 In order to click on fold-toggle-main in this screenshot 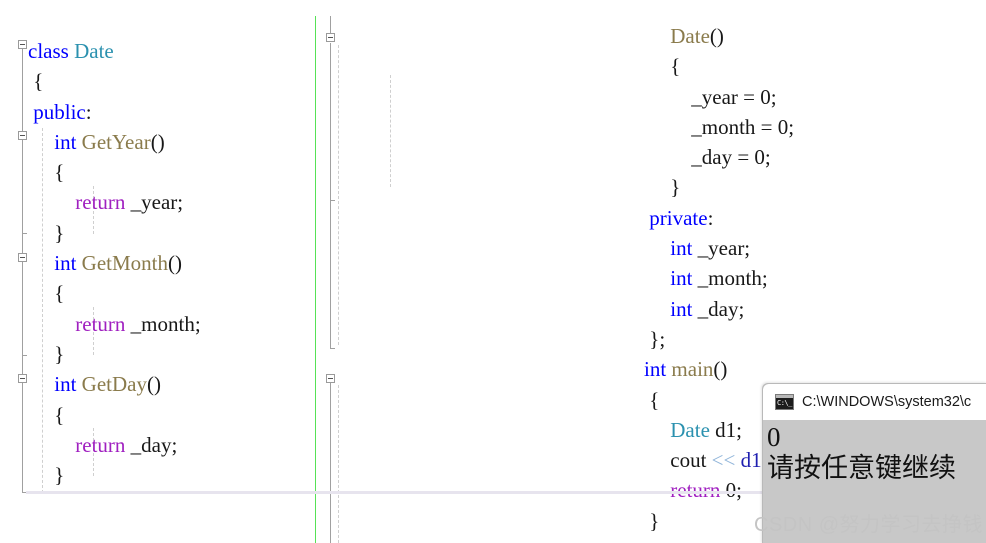, I will do `click(330, 378)`.